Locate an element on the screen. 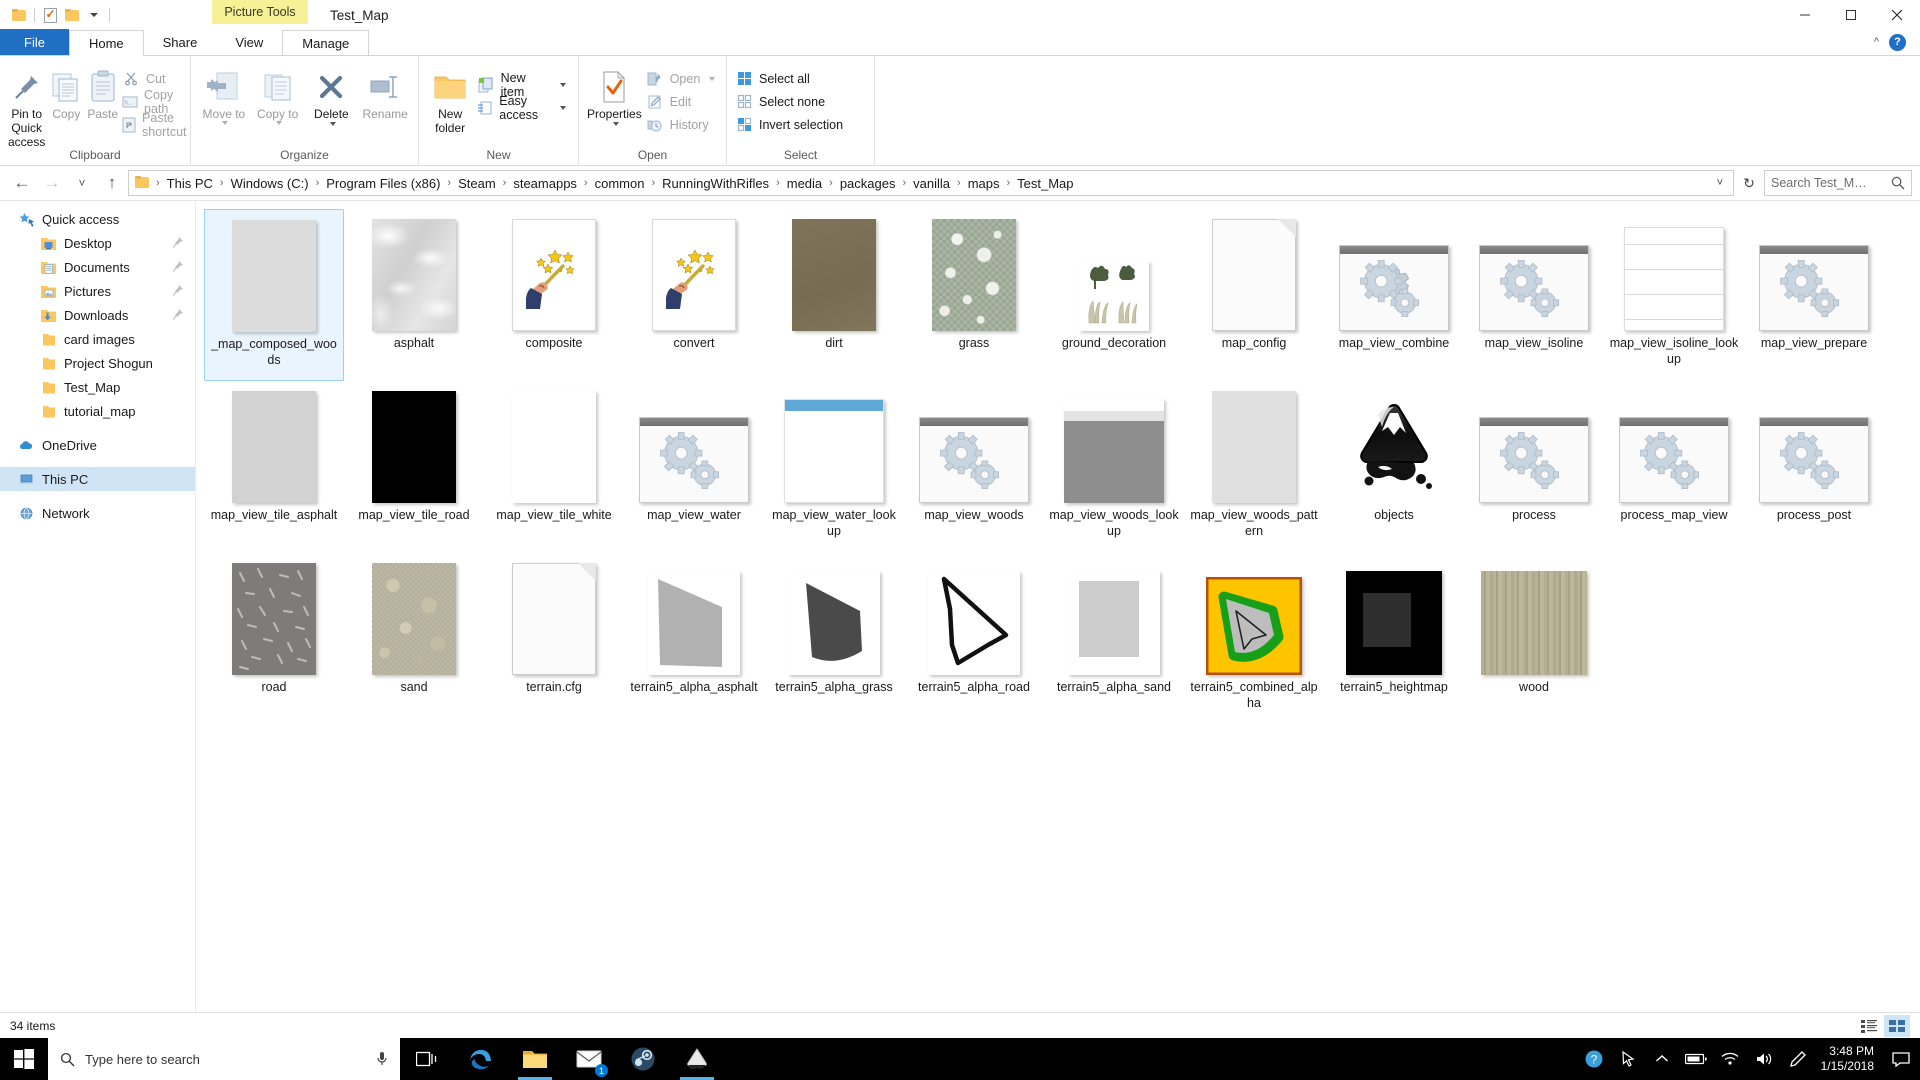  file-item: terrain5_alpha_road is located at coordinates (974, 639).